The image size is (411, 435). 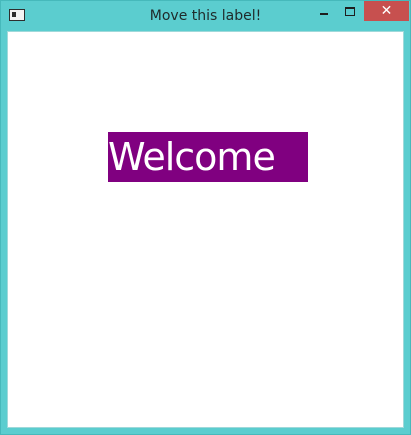 I want to click on maximize-button, so click(x=350, y=11).